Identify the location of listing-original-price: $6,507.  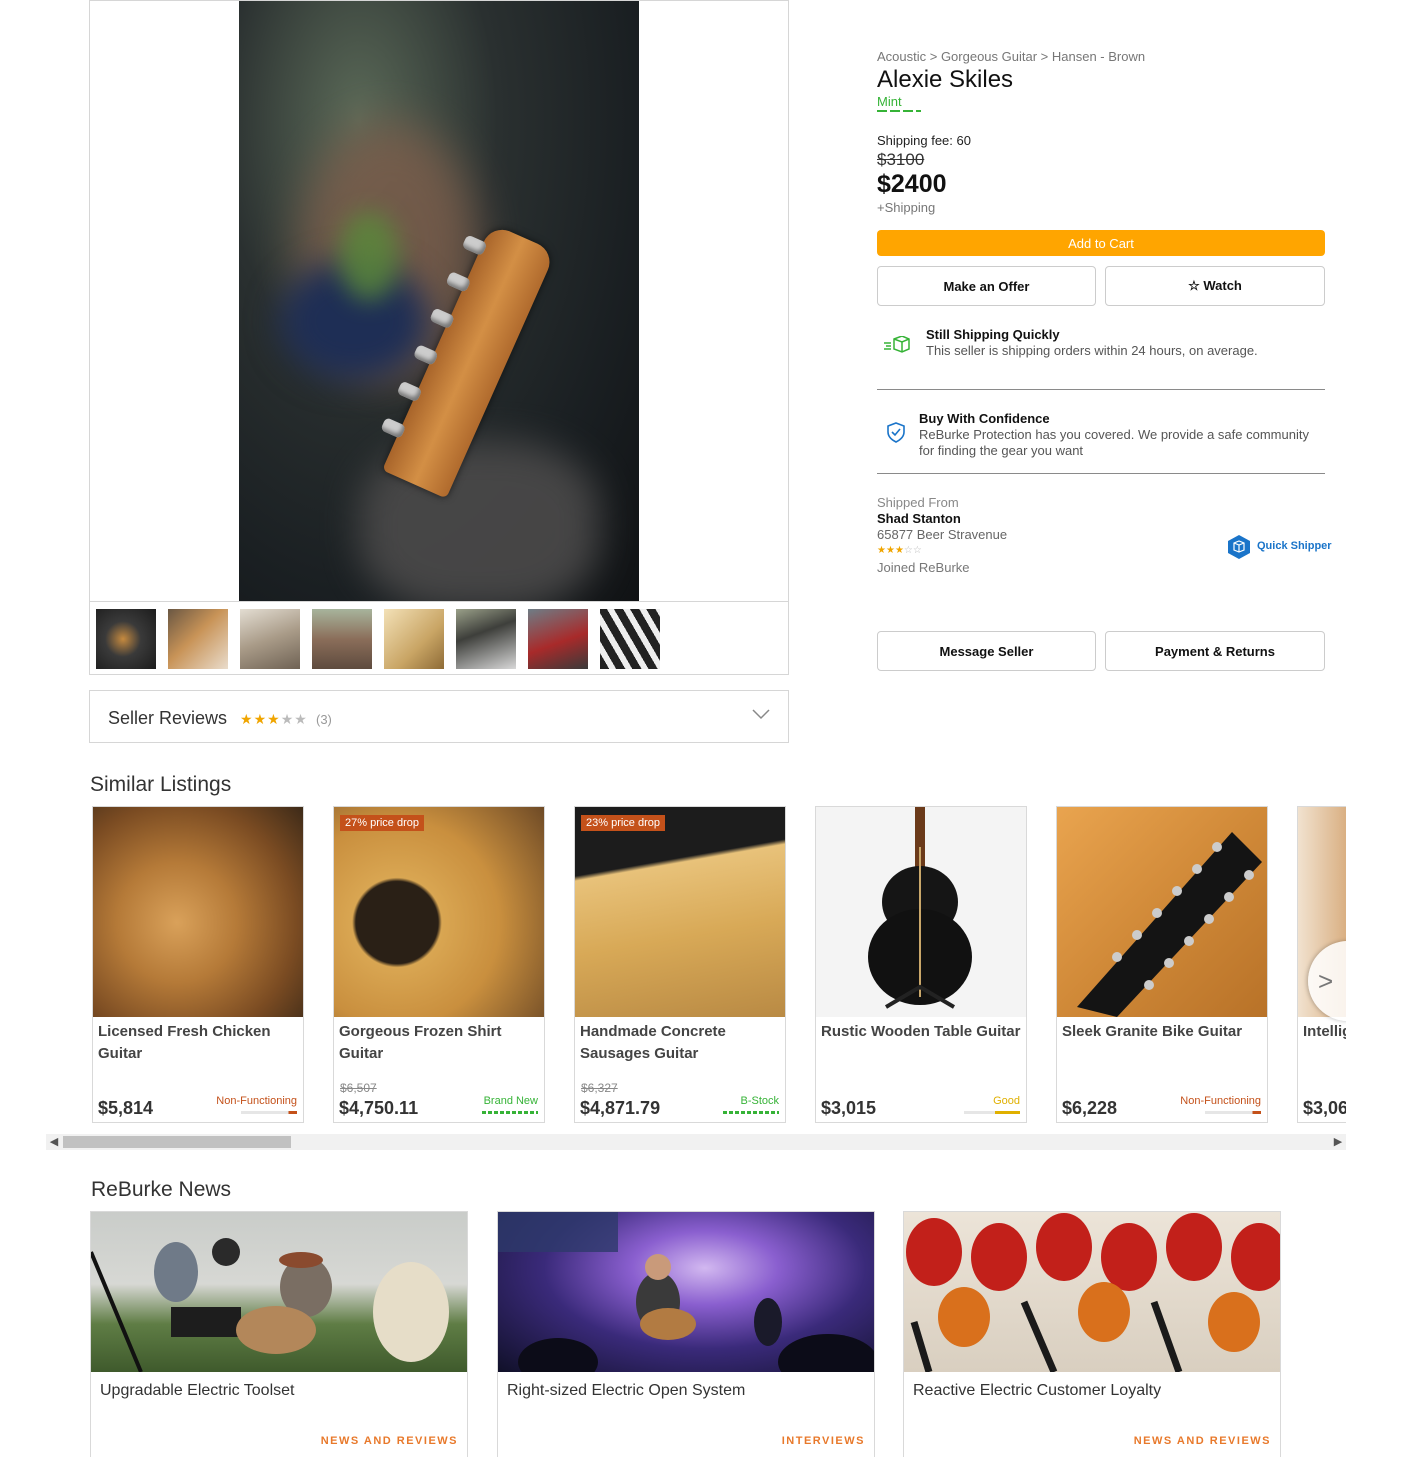
(358, 1088).